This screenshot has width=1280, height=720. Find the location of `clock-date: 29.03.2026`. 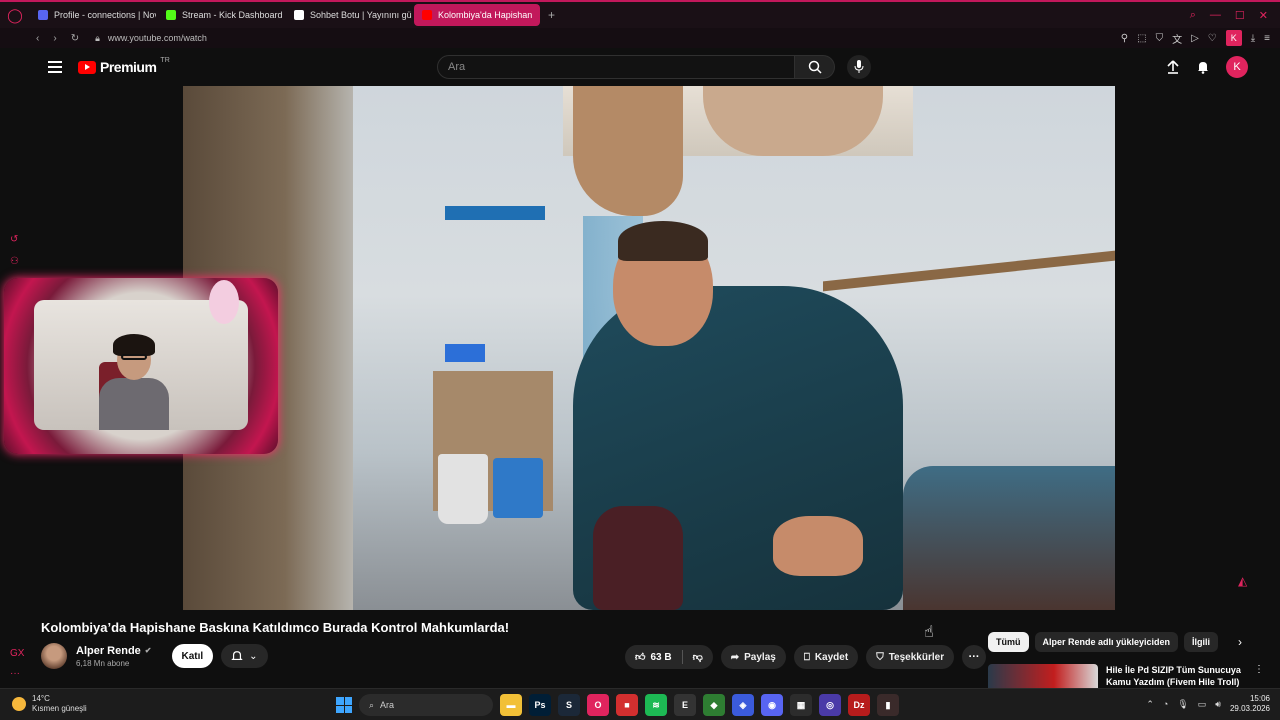

clock-date: 29.03.2026 is located at coordinates (1249, 708).